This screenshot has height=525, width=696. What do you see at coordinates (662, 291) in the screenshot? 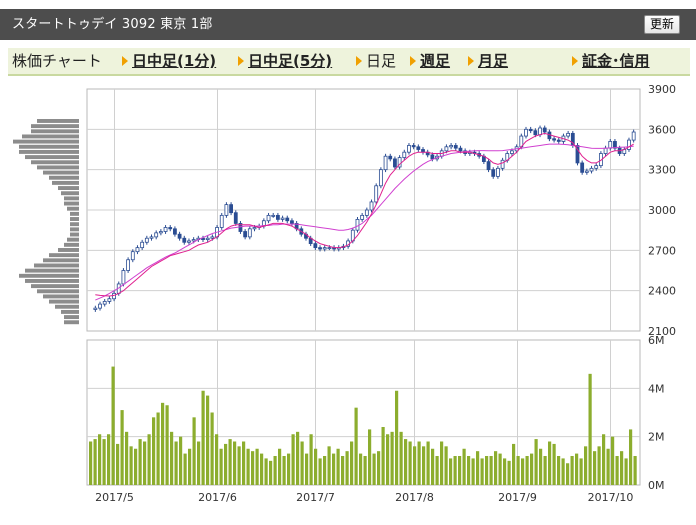
I see `price-tick-label: 2400` at bounding box center [662, 291].